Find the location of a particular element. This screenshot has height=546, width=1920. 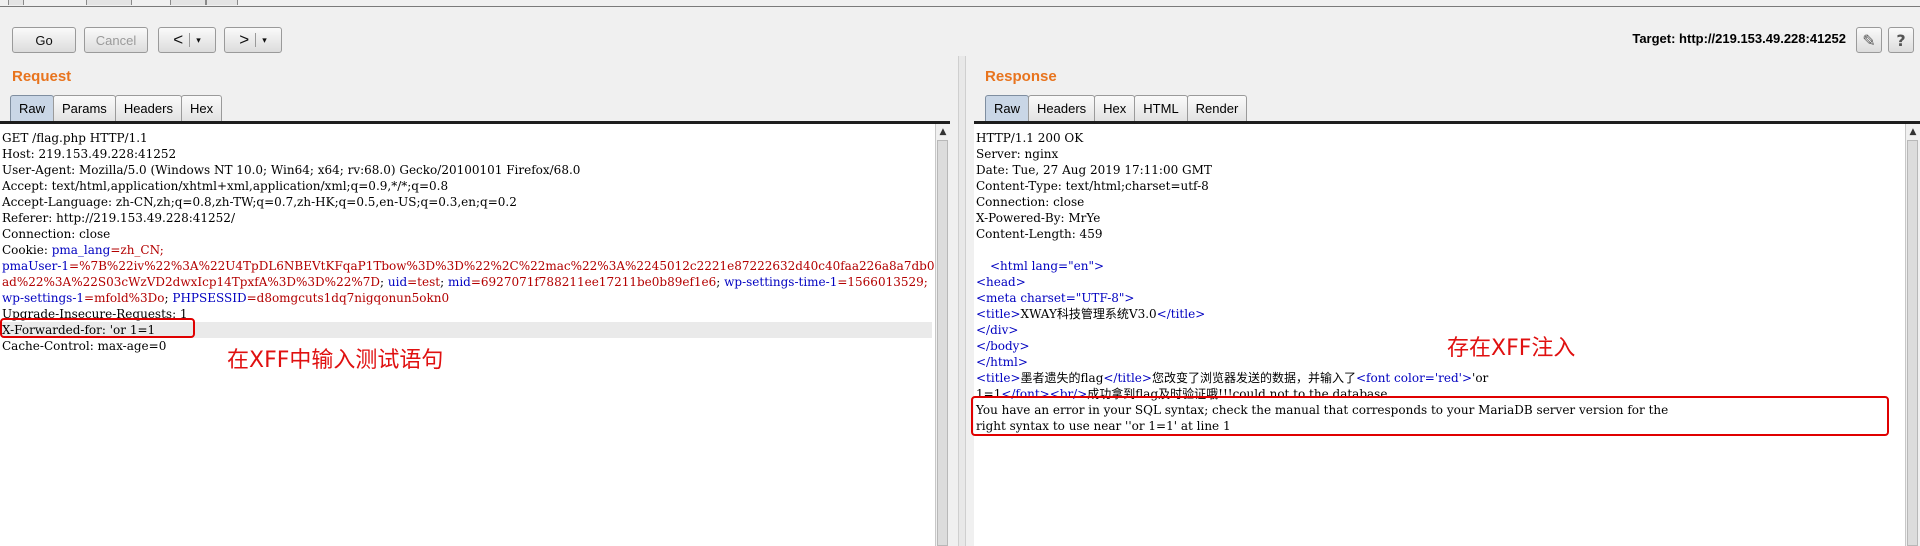

html-text: 您改变了浏览器发送的数据，并输入了 is located at coordinates (1253, 378).